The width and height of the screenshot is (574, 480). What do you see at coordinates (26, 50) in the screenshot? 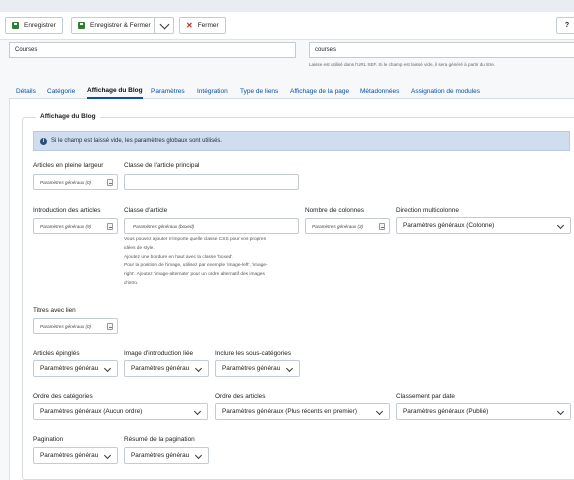
I see `title-value: Courses` at bounding box center [26, 50].